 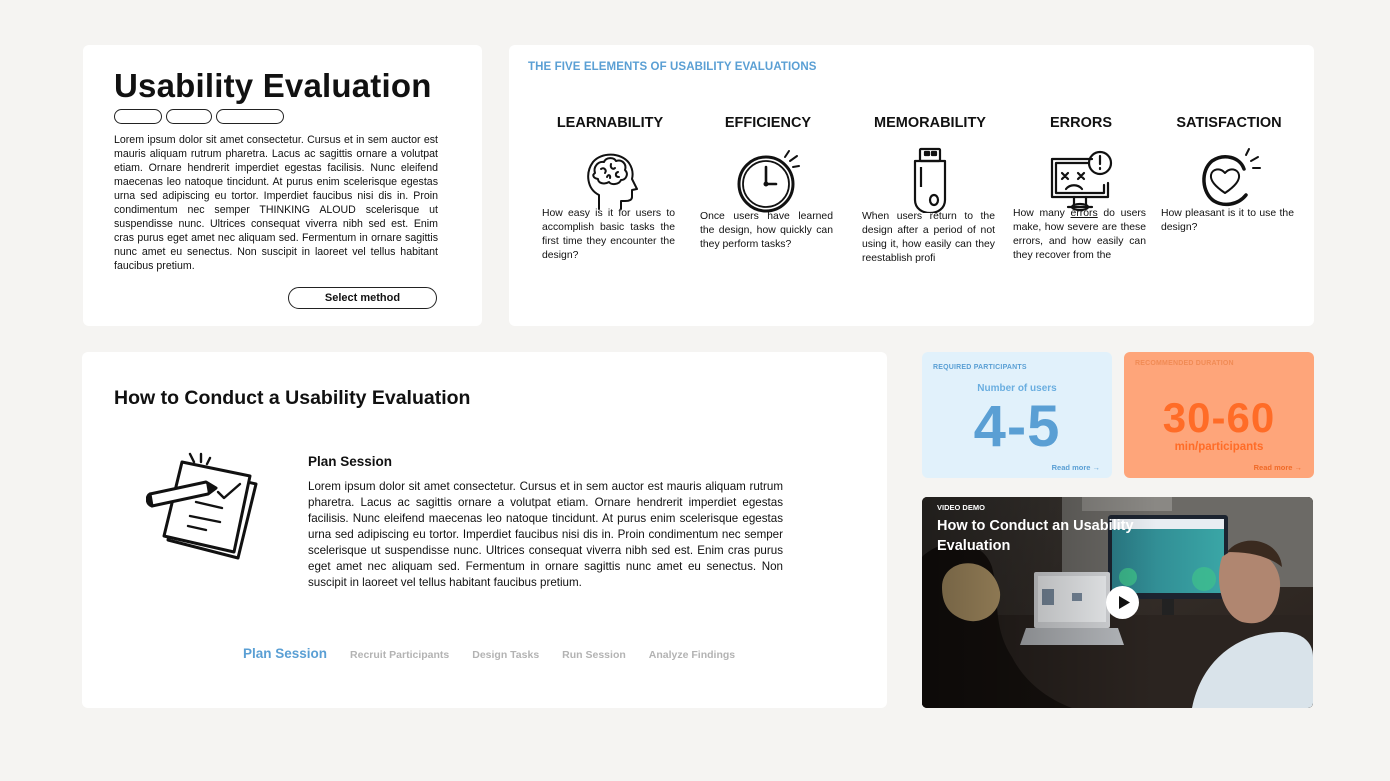 I want to click on errors-link: errors, so click(x=1084, y=213).